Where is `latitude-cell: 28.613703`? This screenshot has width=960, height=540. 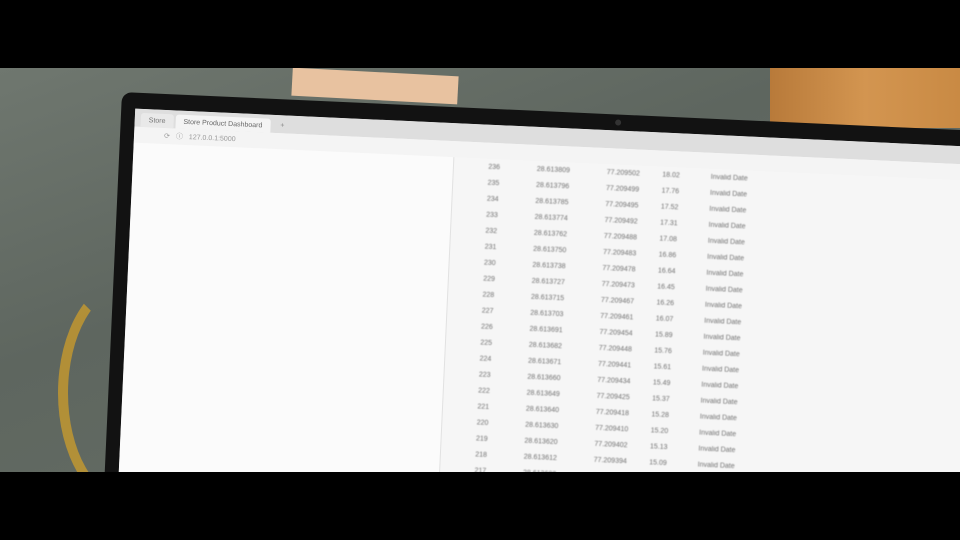
latitude-cell: 28.613703 is located at coordinates (547, 313).